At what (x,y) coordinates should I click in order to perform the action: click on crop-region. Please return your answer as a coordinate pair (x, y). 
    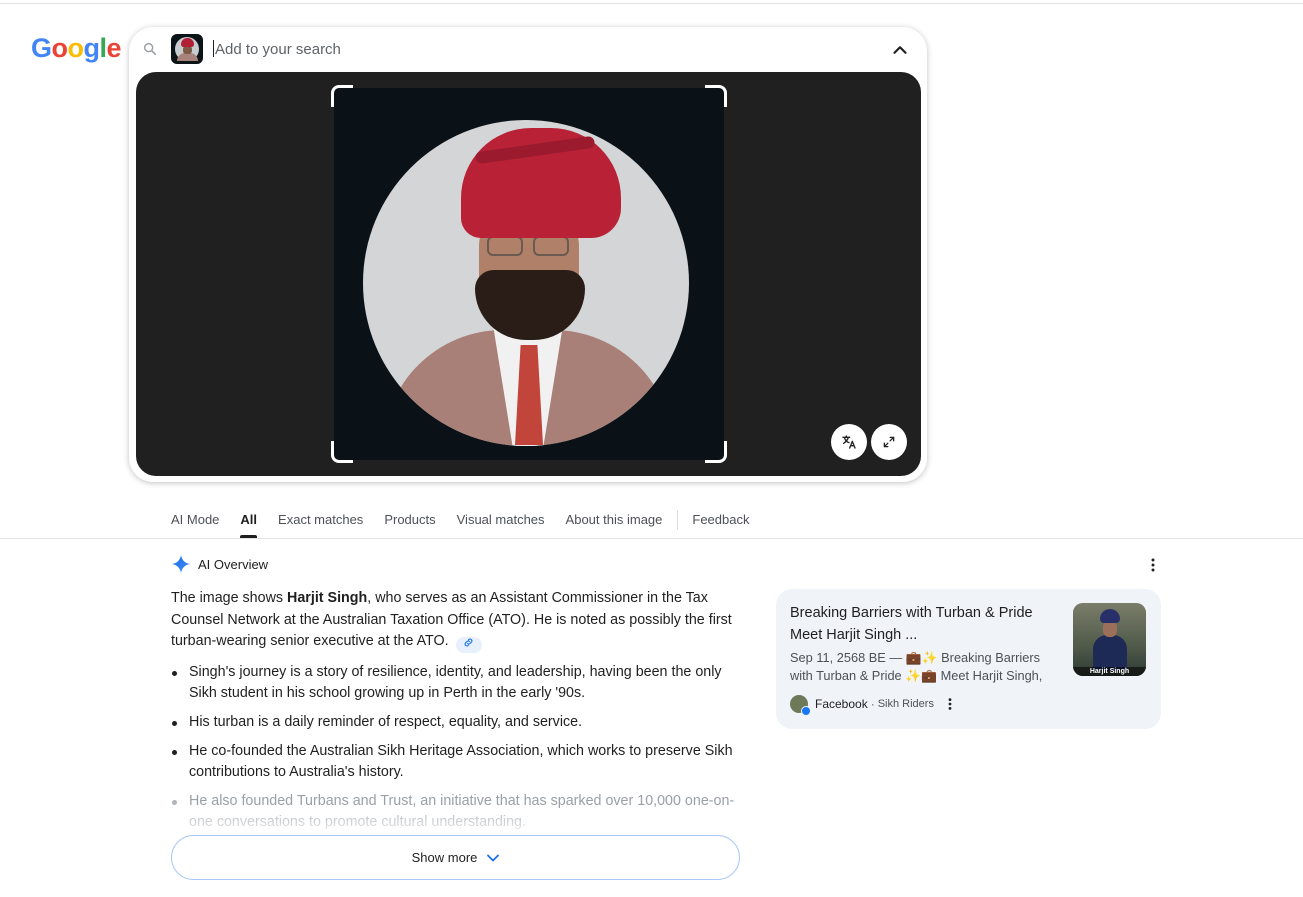
    Looking at the image, I should click on (529, 274).